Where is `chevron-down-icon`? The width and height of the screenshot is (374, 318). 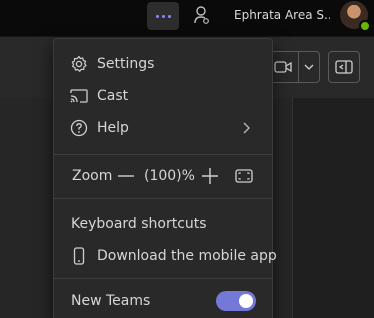 chevron-down-icon is located at coordinates (309, 67).